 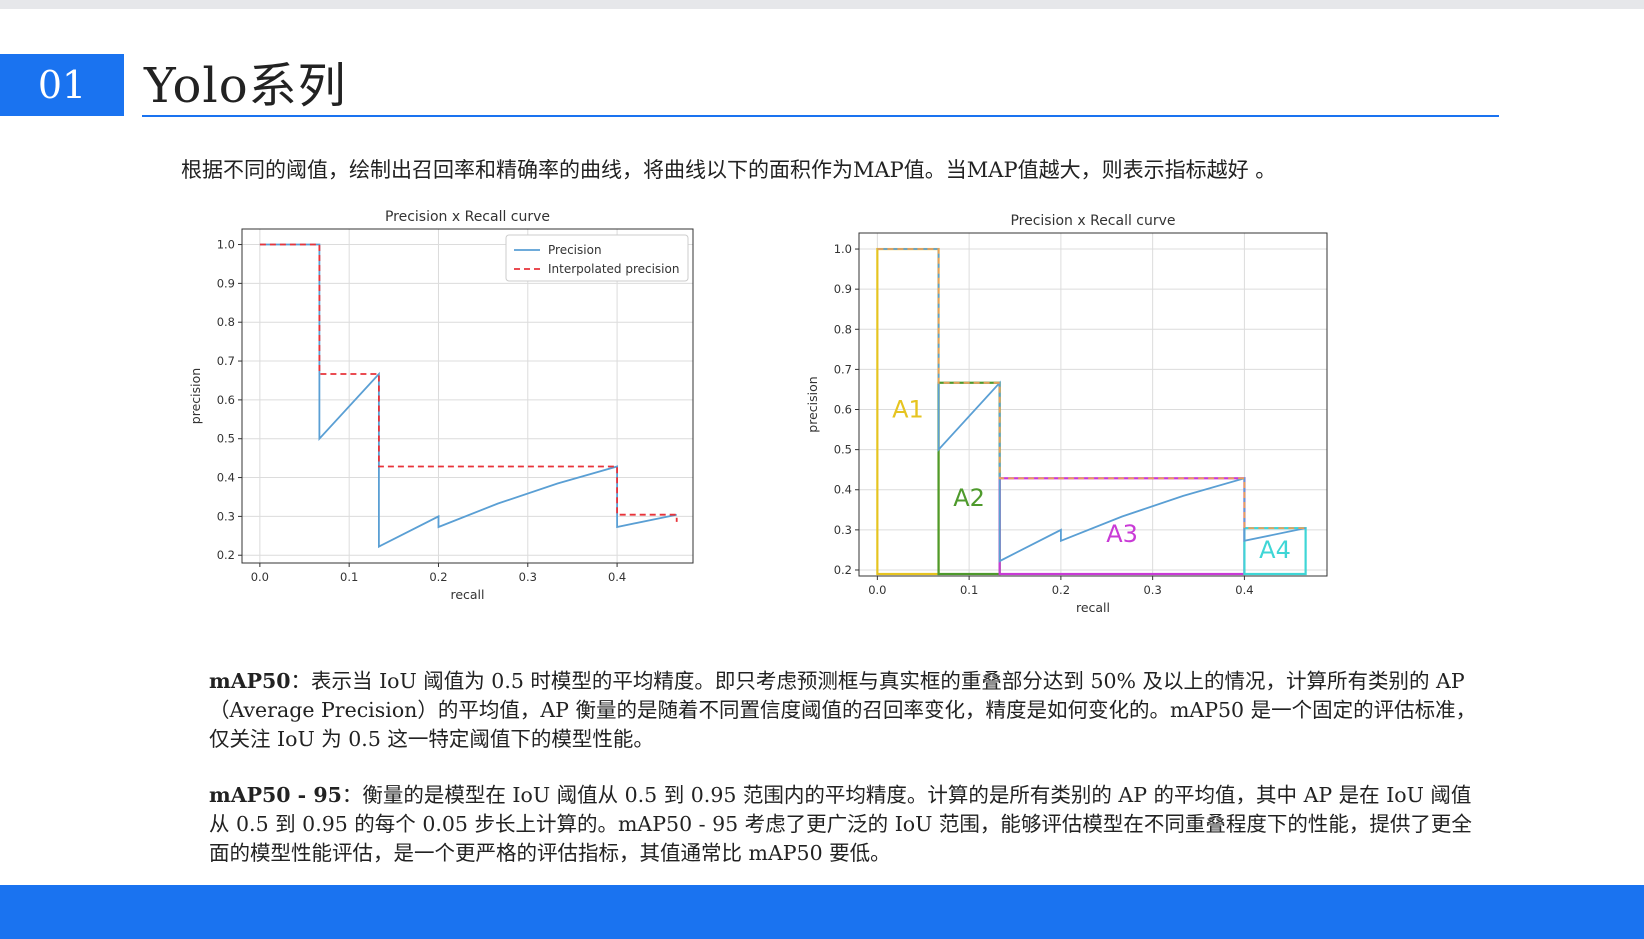 What do you see at coordinates (1275, 550) in the screenshot?
I see `area-label-a4: A4` at bounding box center [1275, 550].